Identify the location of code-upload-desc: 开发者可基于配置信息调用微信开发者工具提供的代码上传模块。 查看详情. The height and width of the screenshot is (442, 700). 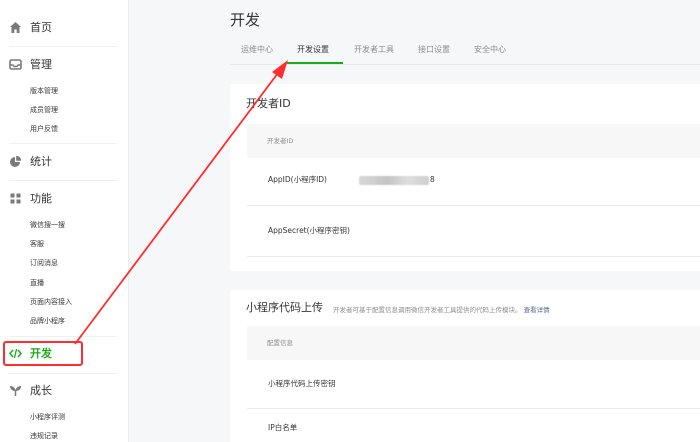
(441, 310).